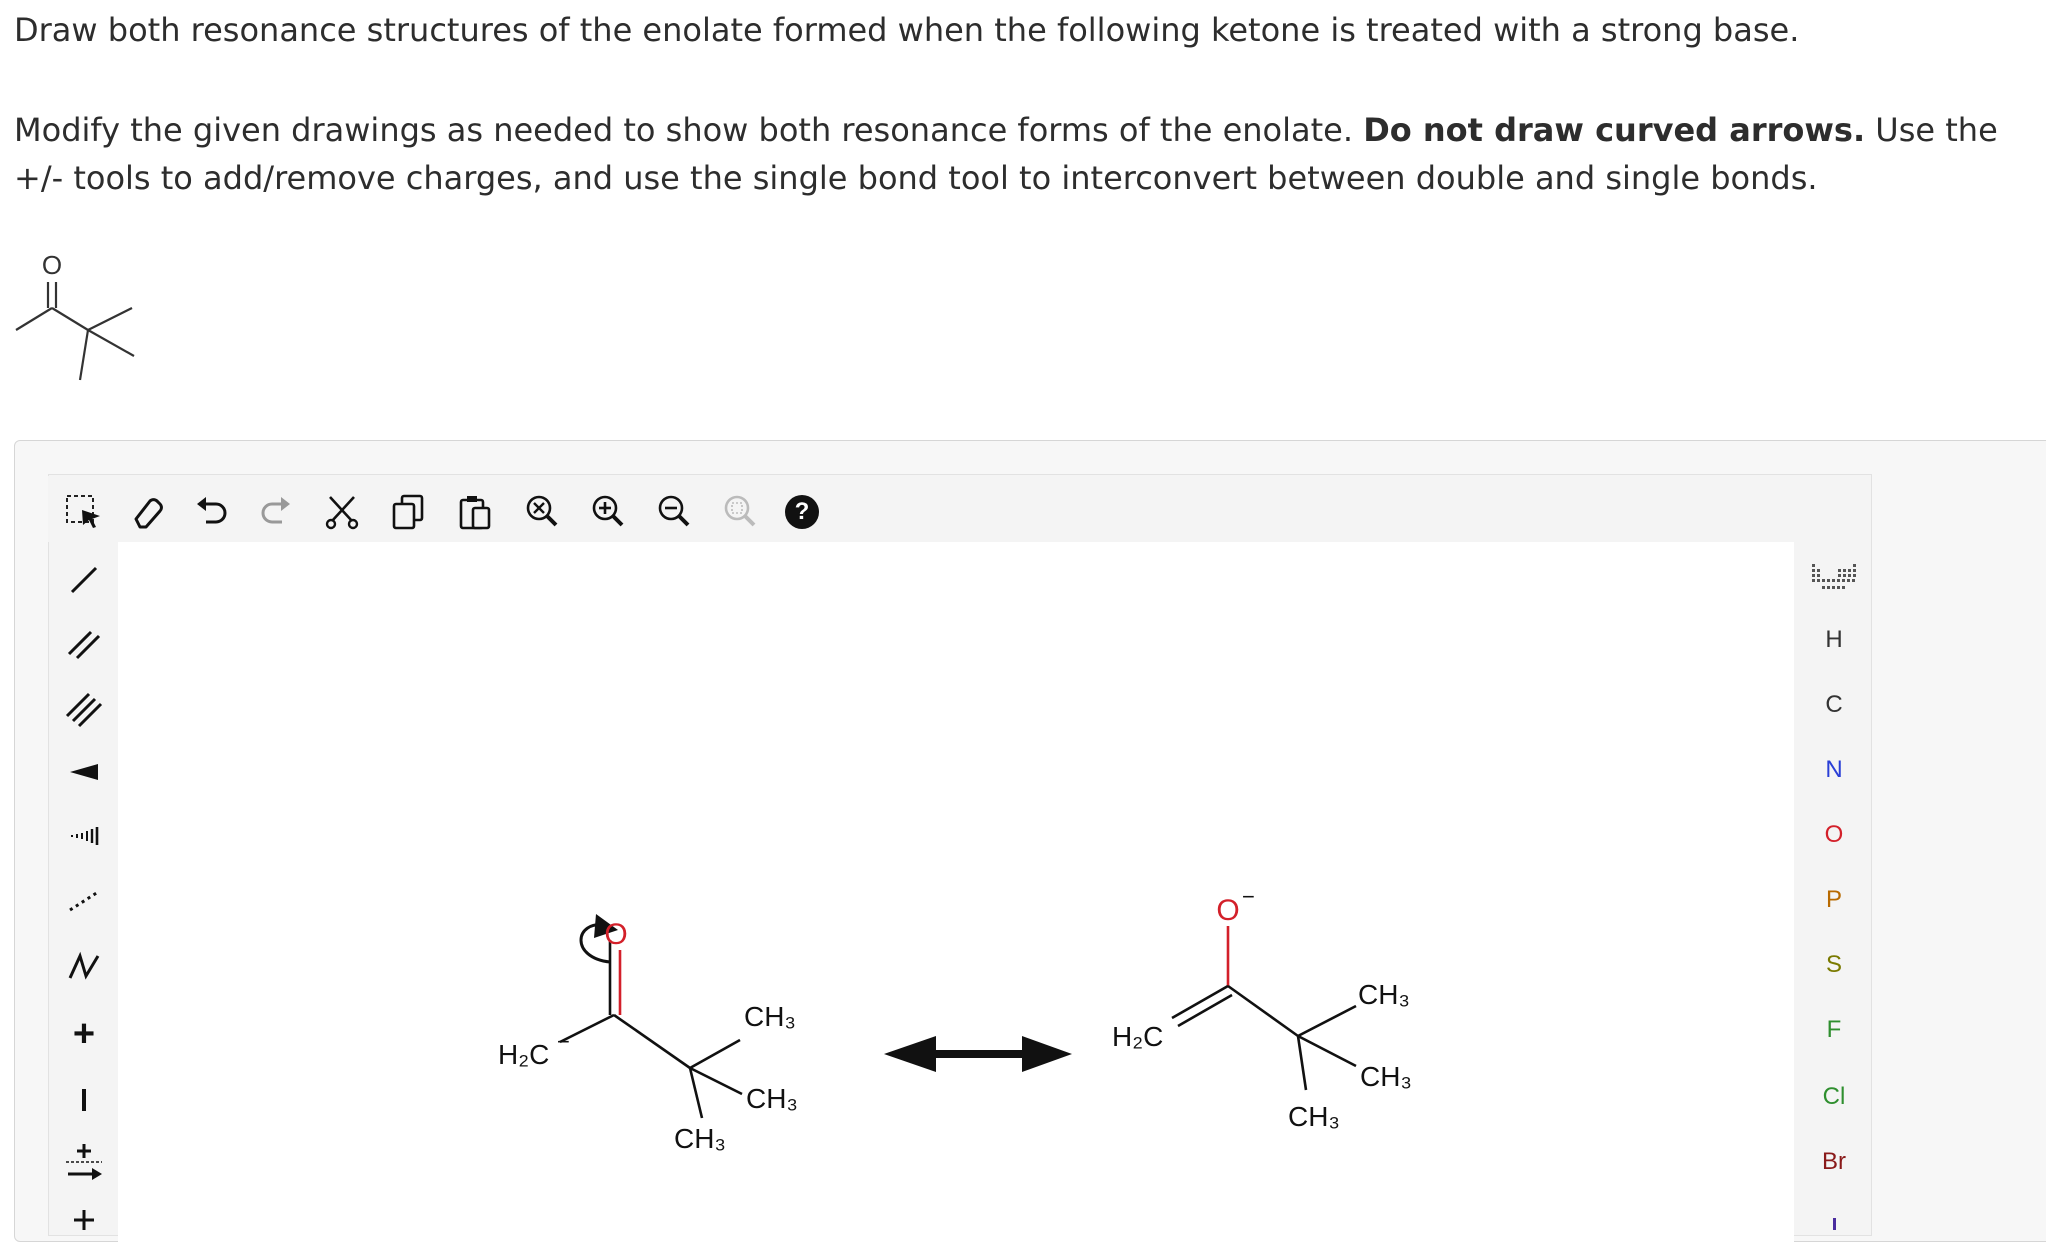 This screenshot has height=1242, width=2046. What do you see at coordinates (1314, 1116) in the screenshot?
I see `right-ch3-bottom: CH₃` at bounding box center [1314, 1116].